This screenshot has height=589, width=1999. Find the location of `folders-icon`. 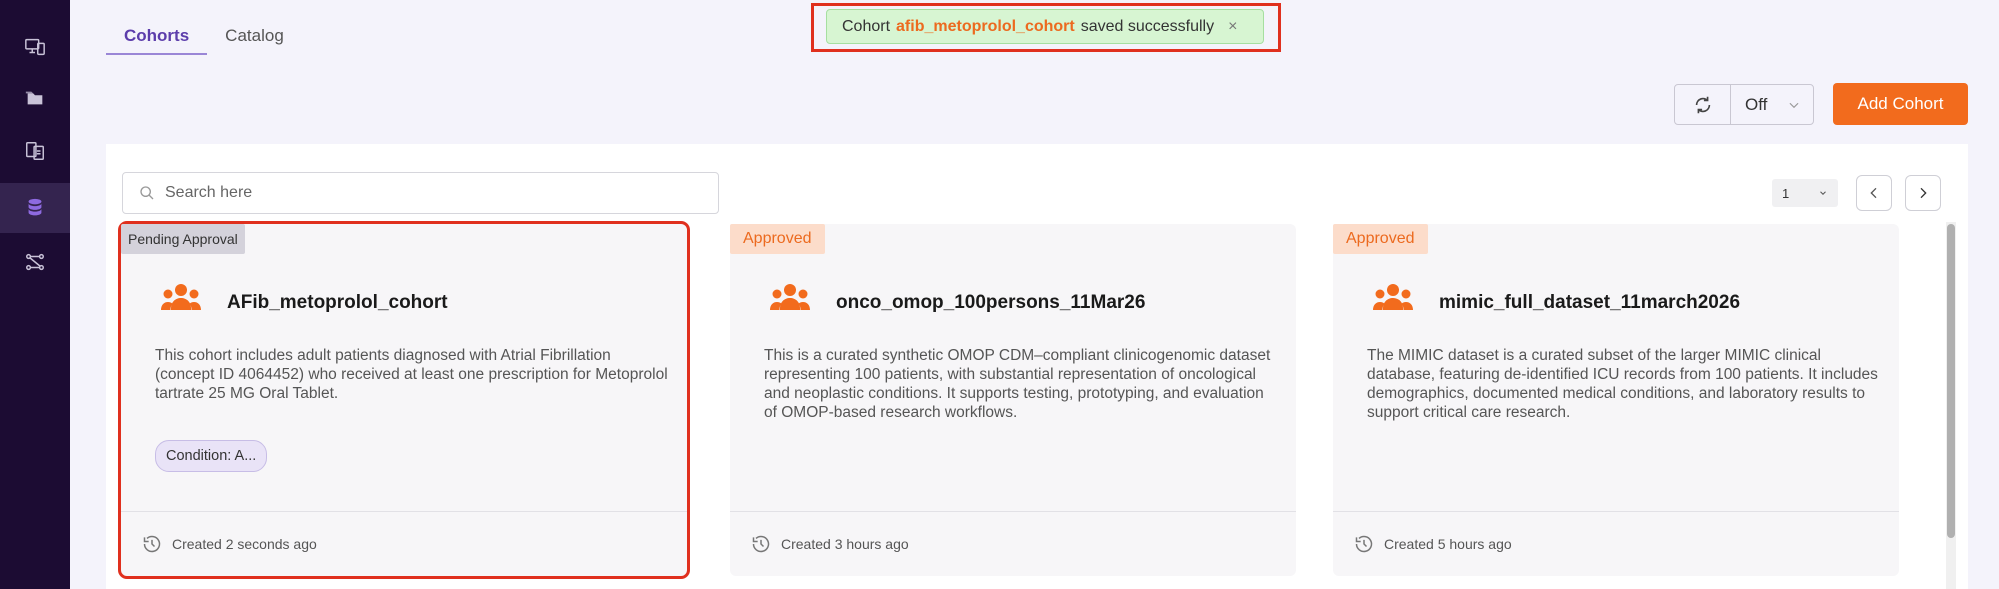

folders-icon is located at coordinates (34, 98).